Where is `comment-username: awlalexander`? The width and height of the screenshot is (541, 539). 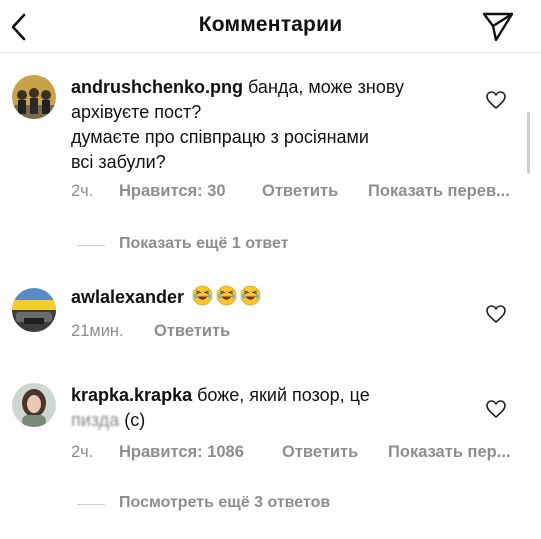 comment-username: awlalexander is located at coordinates (127, 297).